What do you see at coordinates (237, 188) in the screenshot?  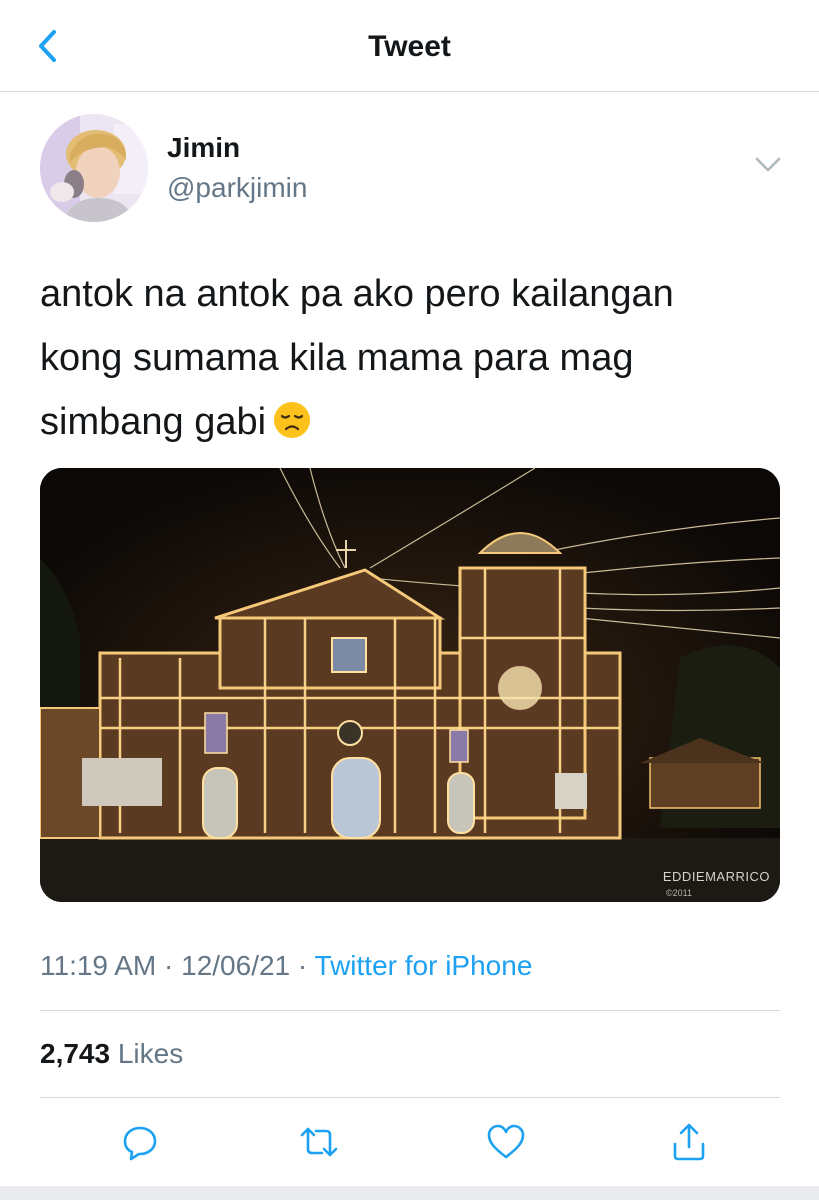 I see `author-handle: @parkjimin` at bounding box center [237, 188].